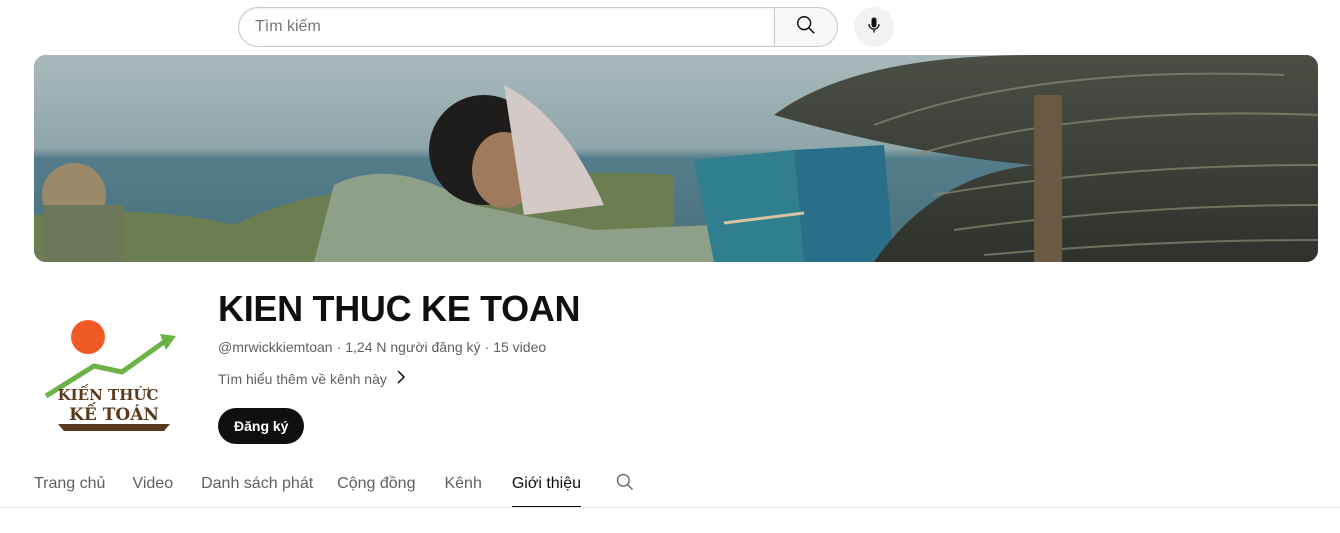 The image size is (1340, 533). Describe the element at coordinates (110, 375) in the screenshot. I see `channel-logo: KIẾN THỨC KẾ TOÁN` at that location.